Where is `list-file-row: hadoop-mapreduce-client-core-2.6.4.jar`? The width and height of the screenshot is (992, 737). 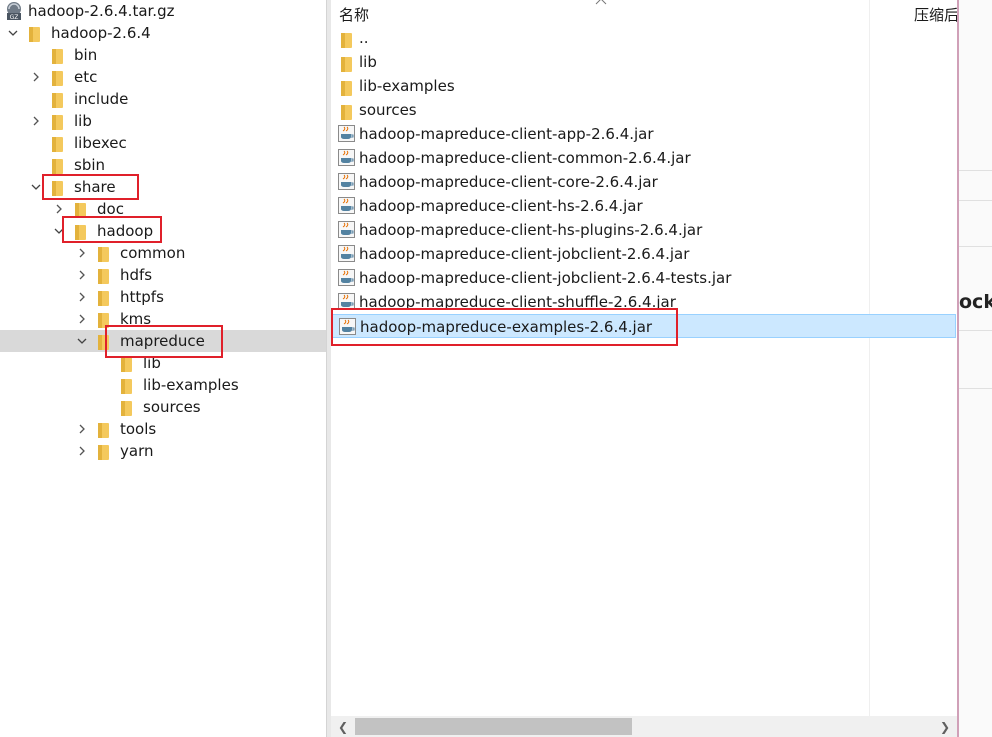 list-file-row: hadoop-mapreduce-client-core-2.6.4.jar is located at coordinates (643, 182).